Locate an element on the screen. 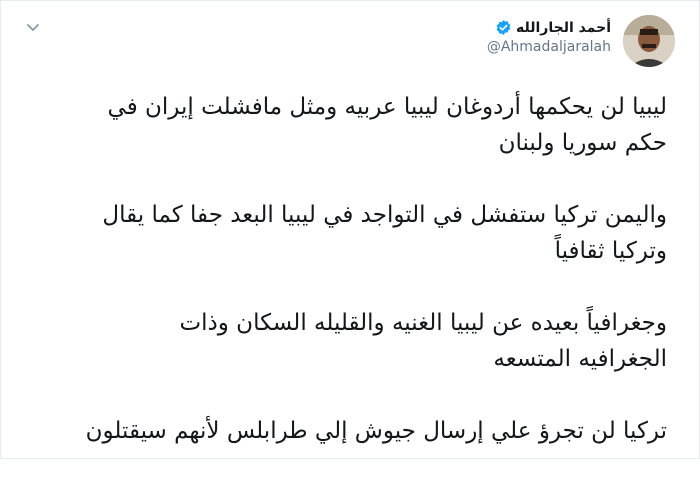 The height and width of the screenshot is (485, 700). tweet-header: أحمد الجارالله @Ahmadaljaralah is located at coordinates (350, 46).